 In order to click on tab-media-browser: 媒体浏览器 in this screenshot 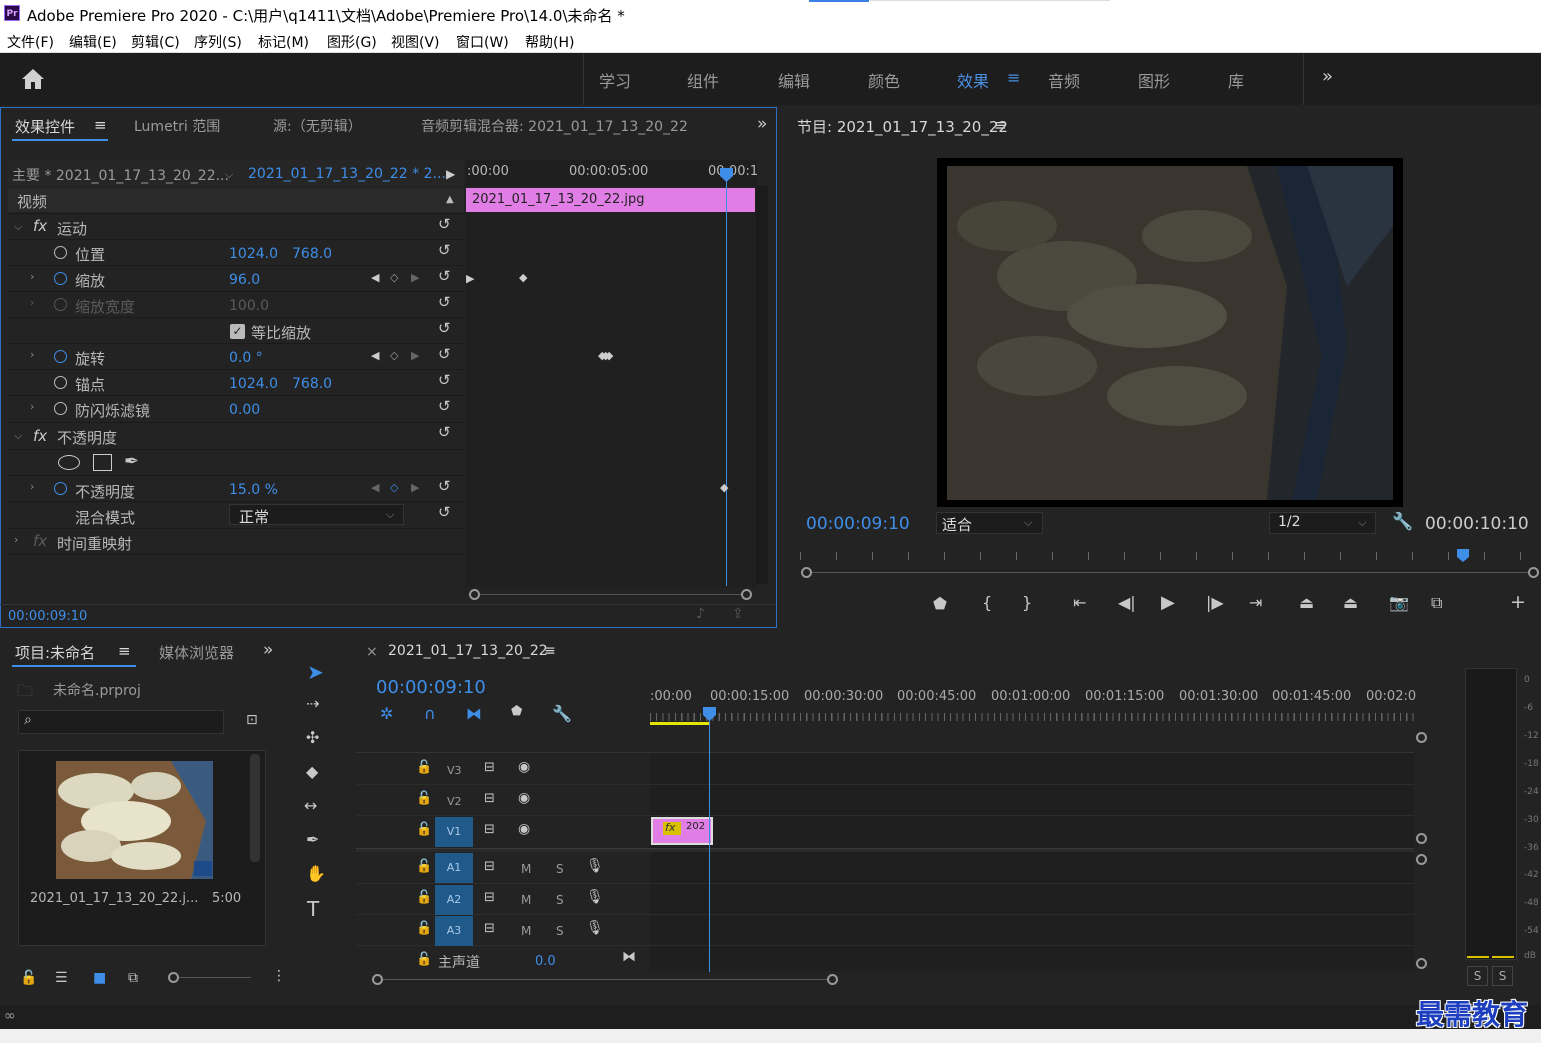, I will do `click(196, 652)`.